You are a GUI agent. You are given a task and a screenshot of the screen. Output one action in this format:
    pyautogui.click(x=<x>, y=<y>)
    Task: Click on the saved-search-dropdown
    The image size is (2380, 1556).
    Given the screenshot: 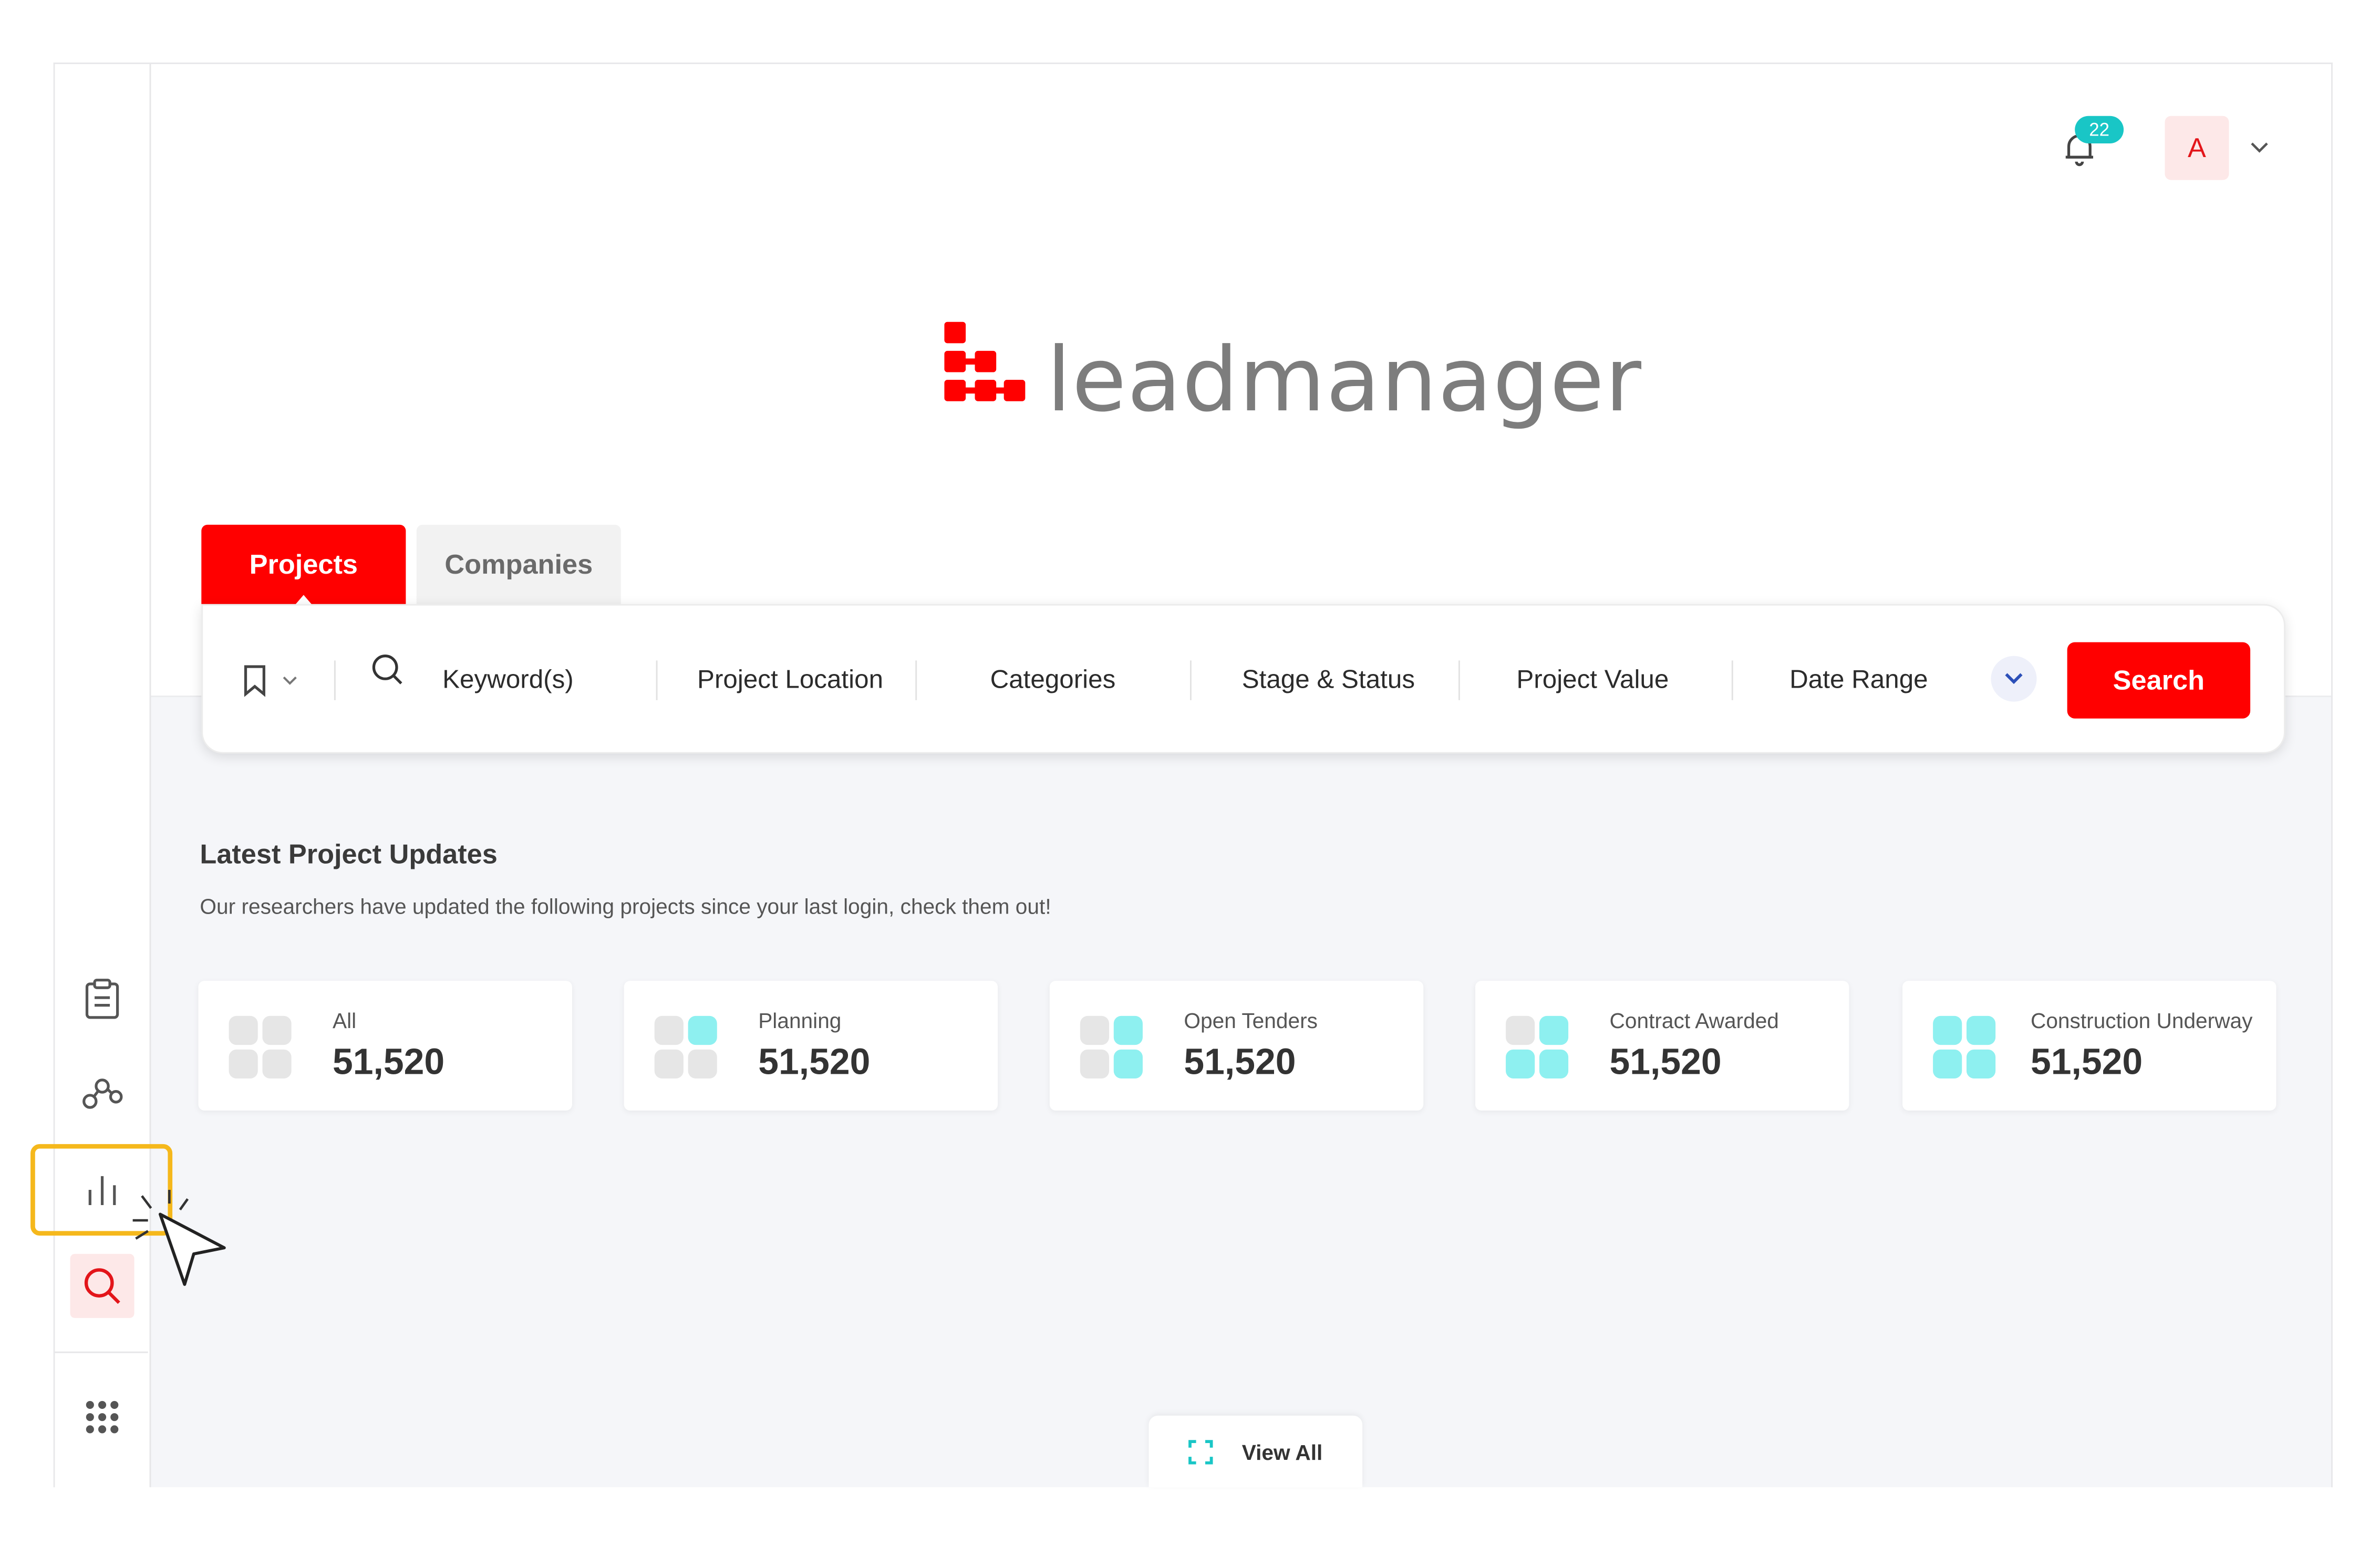 What is the action you would take?
    pyautogui.click(x=270, y=680)
    